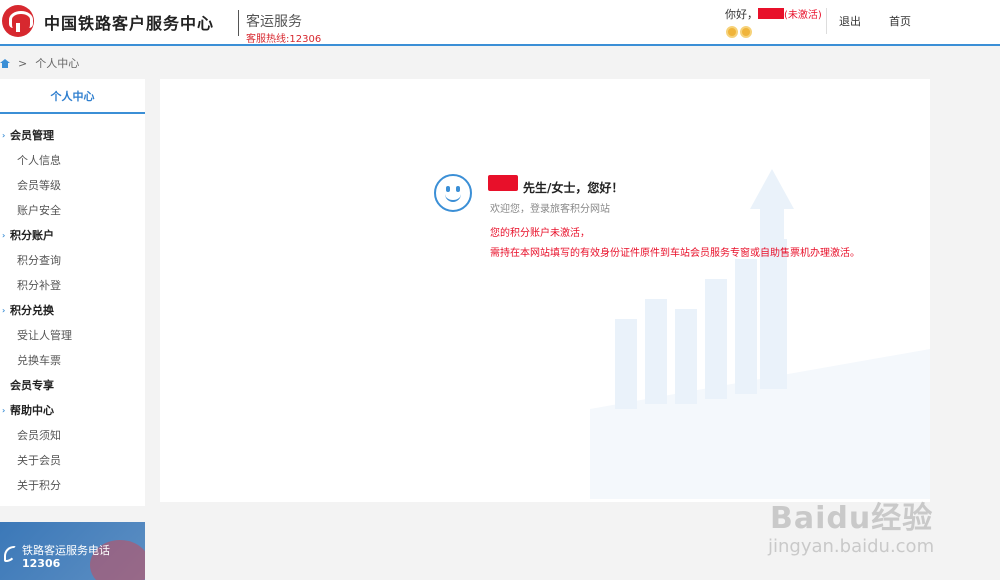  I want to click on menu-group-label: 会员专享, so click(32, 385).